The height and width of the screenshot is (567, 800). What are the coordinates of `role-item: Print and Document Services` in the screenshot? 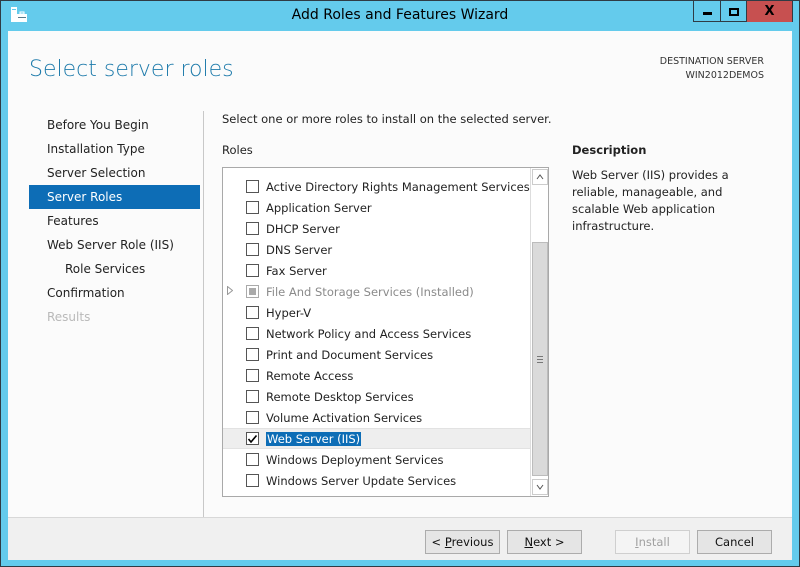 It's located at (376, 354).